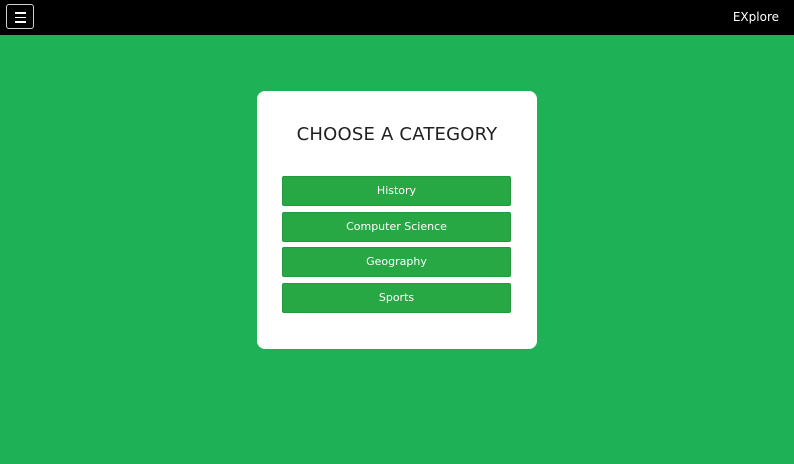  Describe the element at coordinates (20, 13) in the screenshot. I see `menu-bar-top` at that location.